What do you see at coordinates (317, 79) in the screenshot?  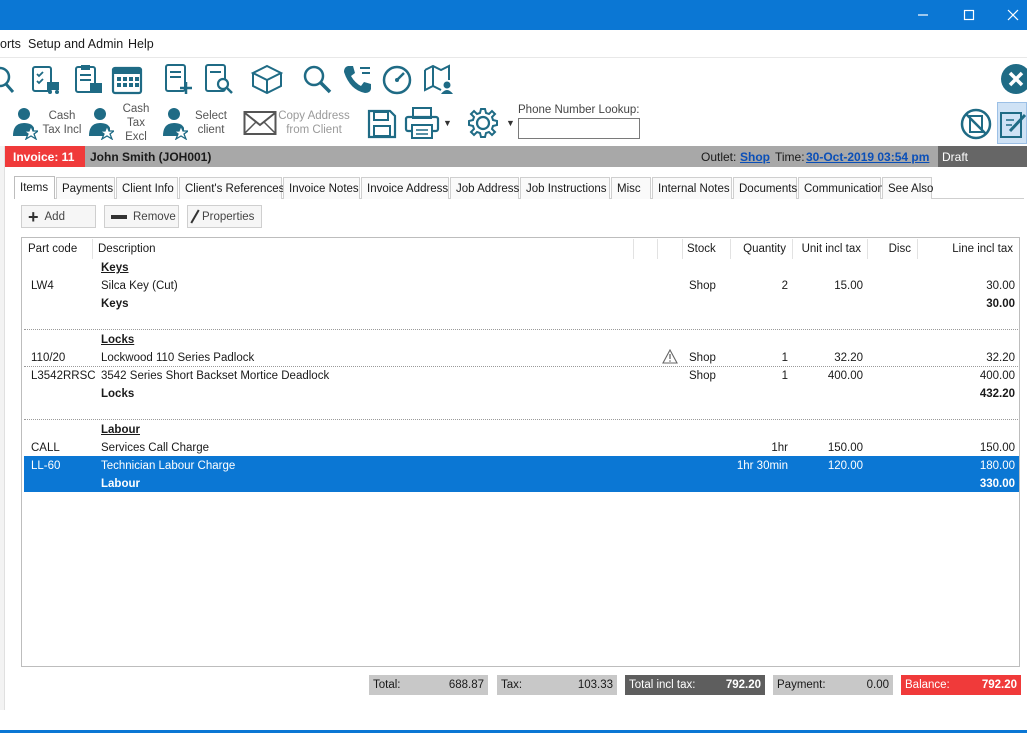 I see `magnifier-icon` at bounding box center [317, 79].